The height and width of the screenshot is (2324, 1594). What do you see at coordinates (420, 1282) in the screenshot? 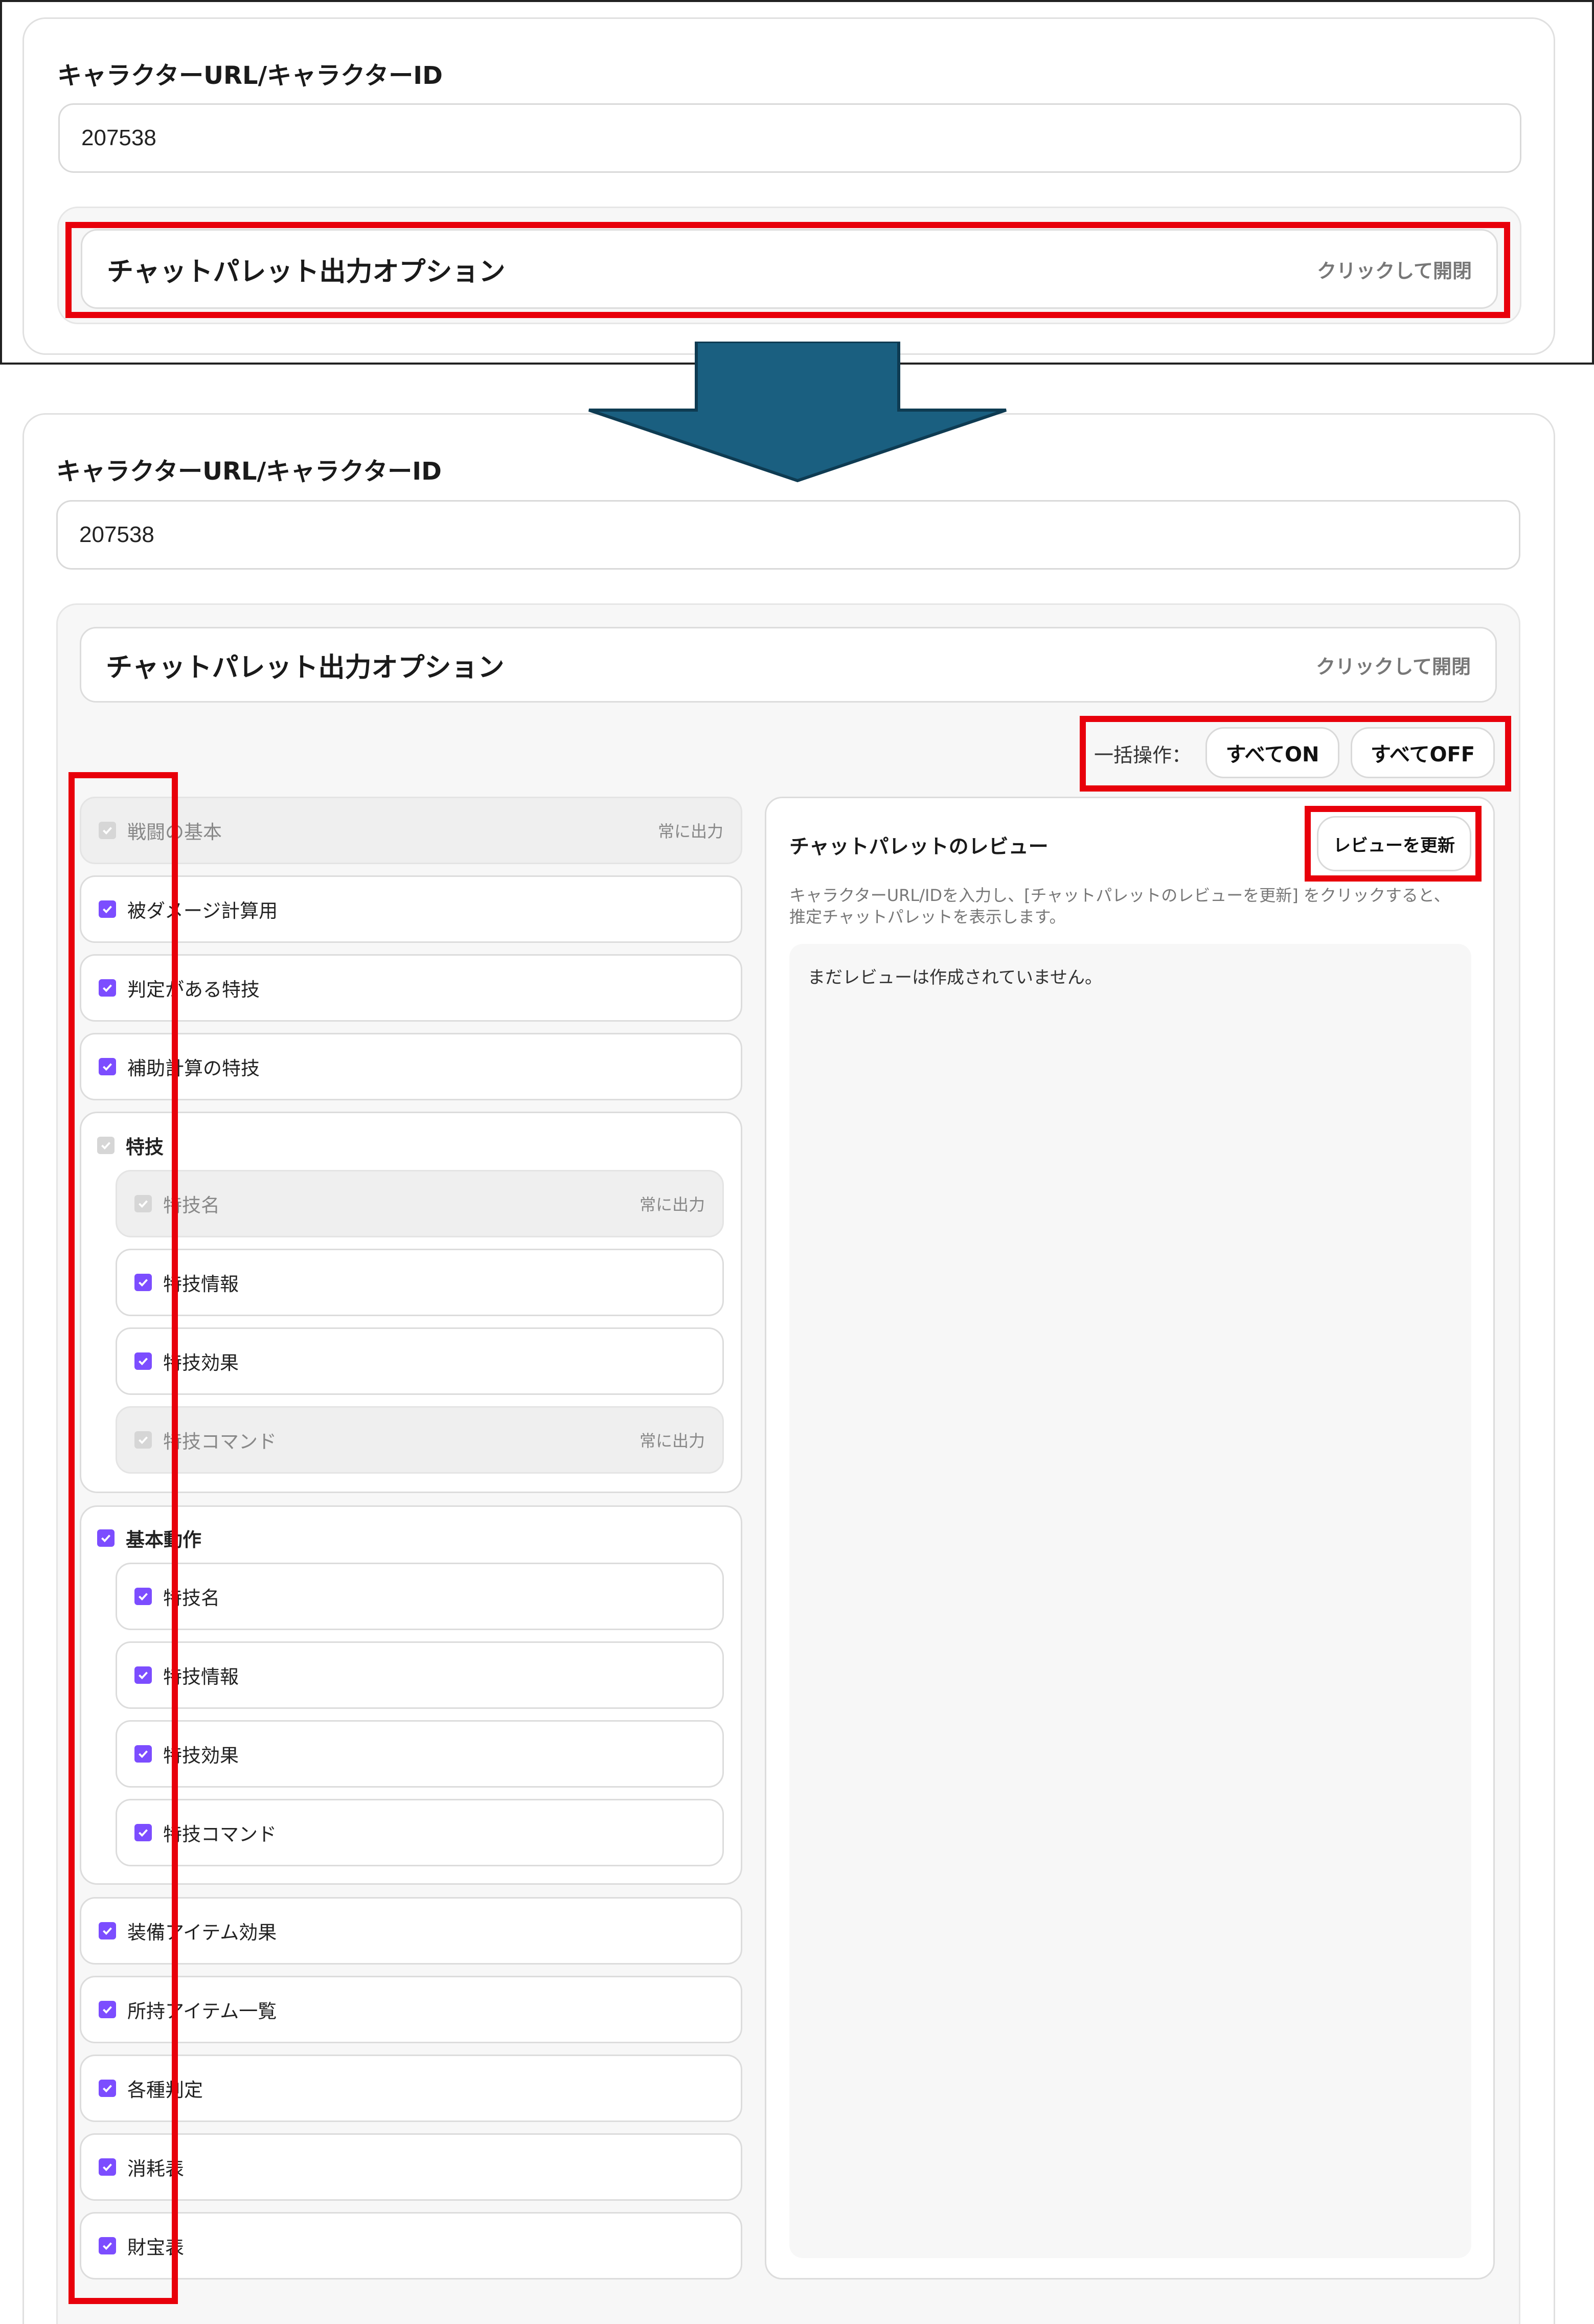
I see `skill-info-option: 特技情報` at bounding box center [420, 1282].